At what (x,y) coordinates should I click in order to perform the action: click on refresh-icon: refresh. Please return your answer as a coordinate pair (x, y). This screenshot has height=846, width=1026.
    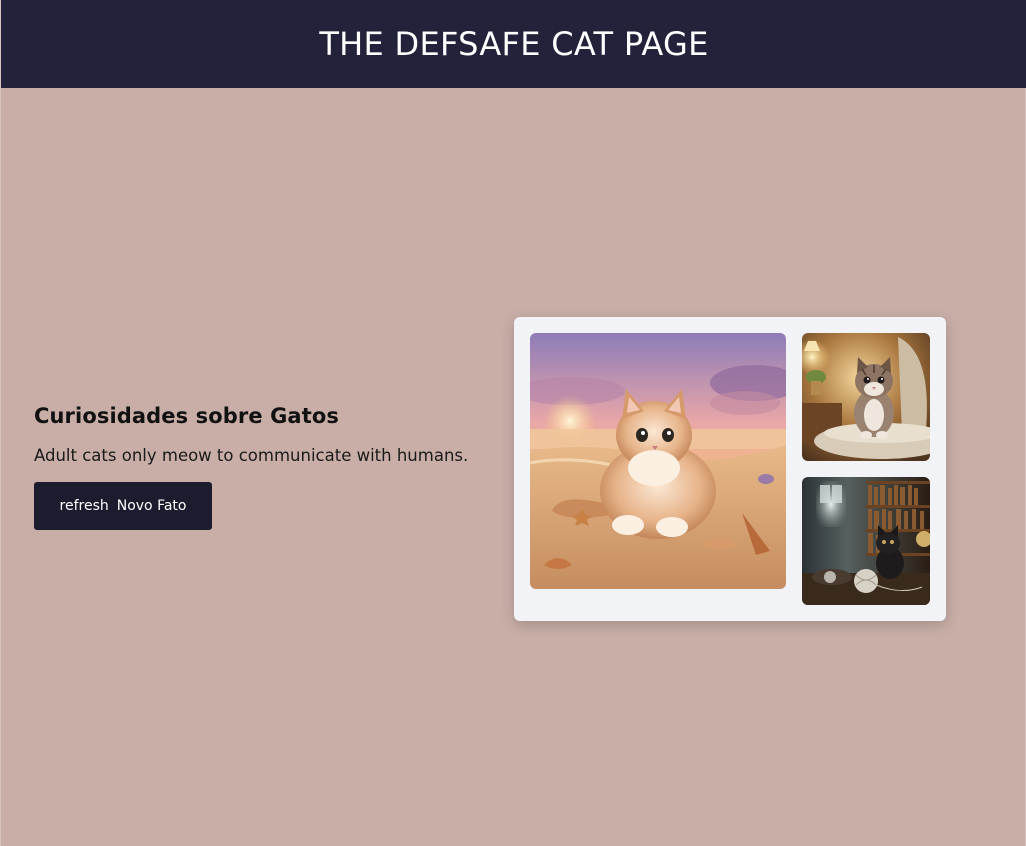
    Looking at the image, I should click on (84, 506).